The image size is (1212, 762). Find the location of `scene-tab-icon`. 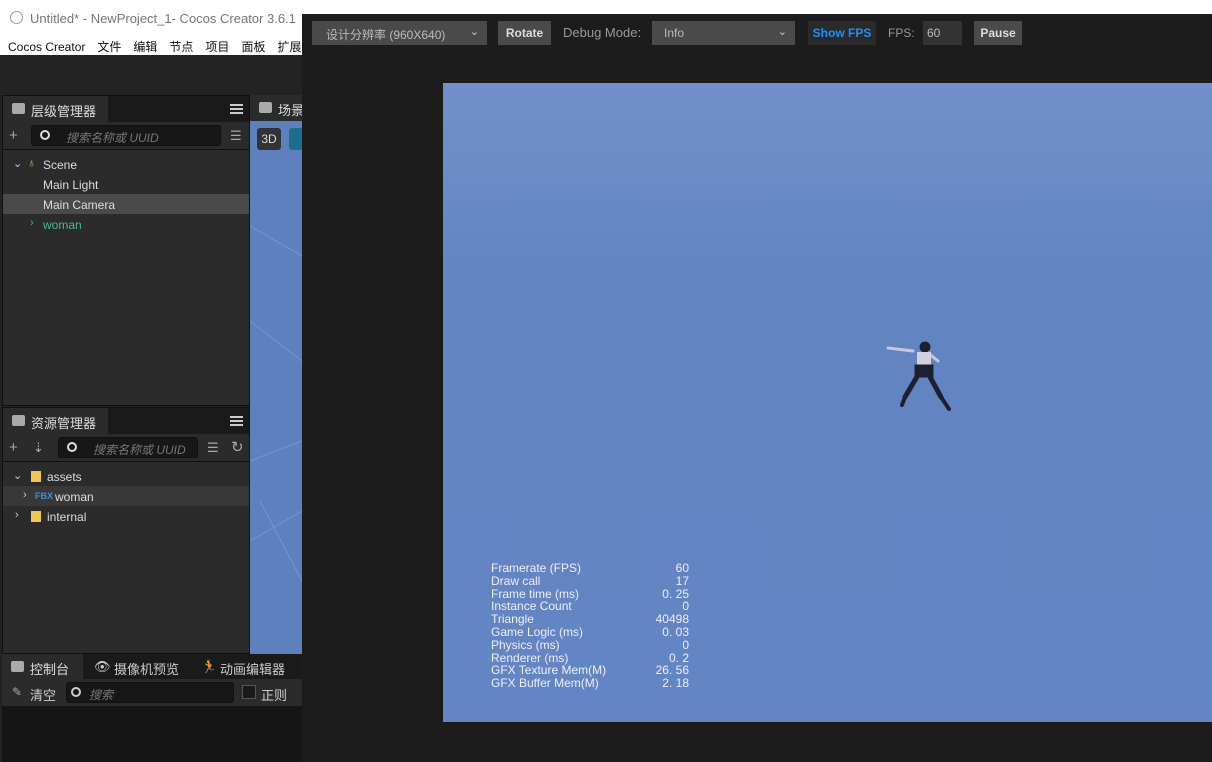

scene-tab-icon is located at coordinates (265, 107).